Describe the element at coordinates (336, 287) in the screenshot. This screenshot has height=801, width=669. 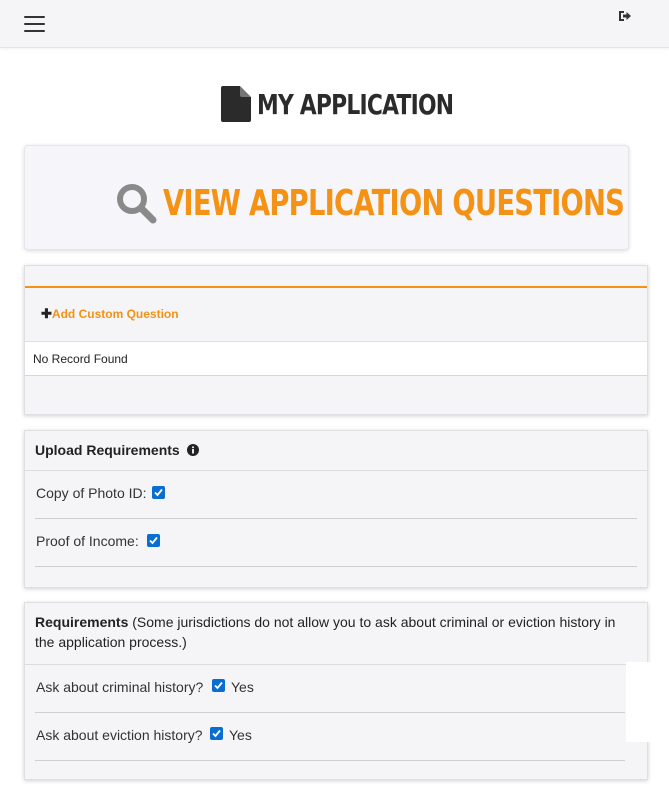
I see `accent-divider` at that location.